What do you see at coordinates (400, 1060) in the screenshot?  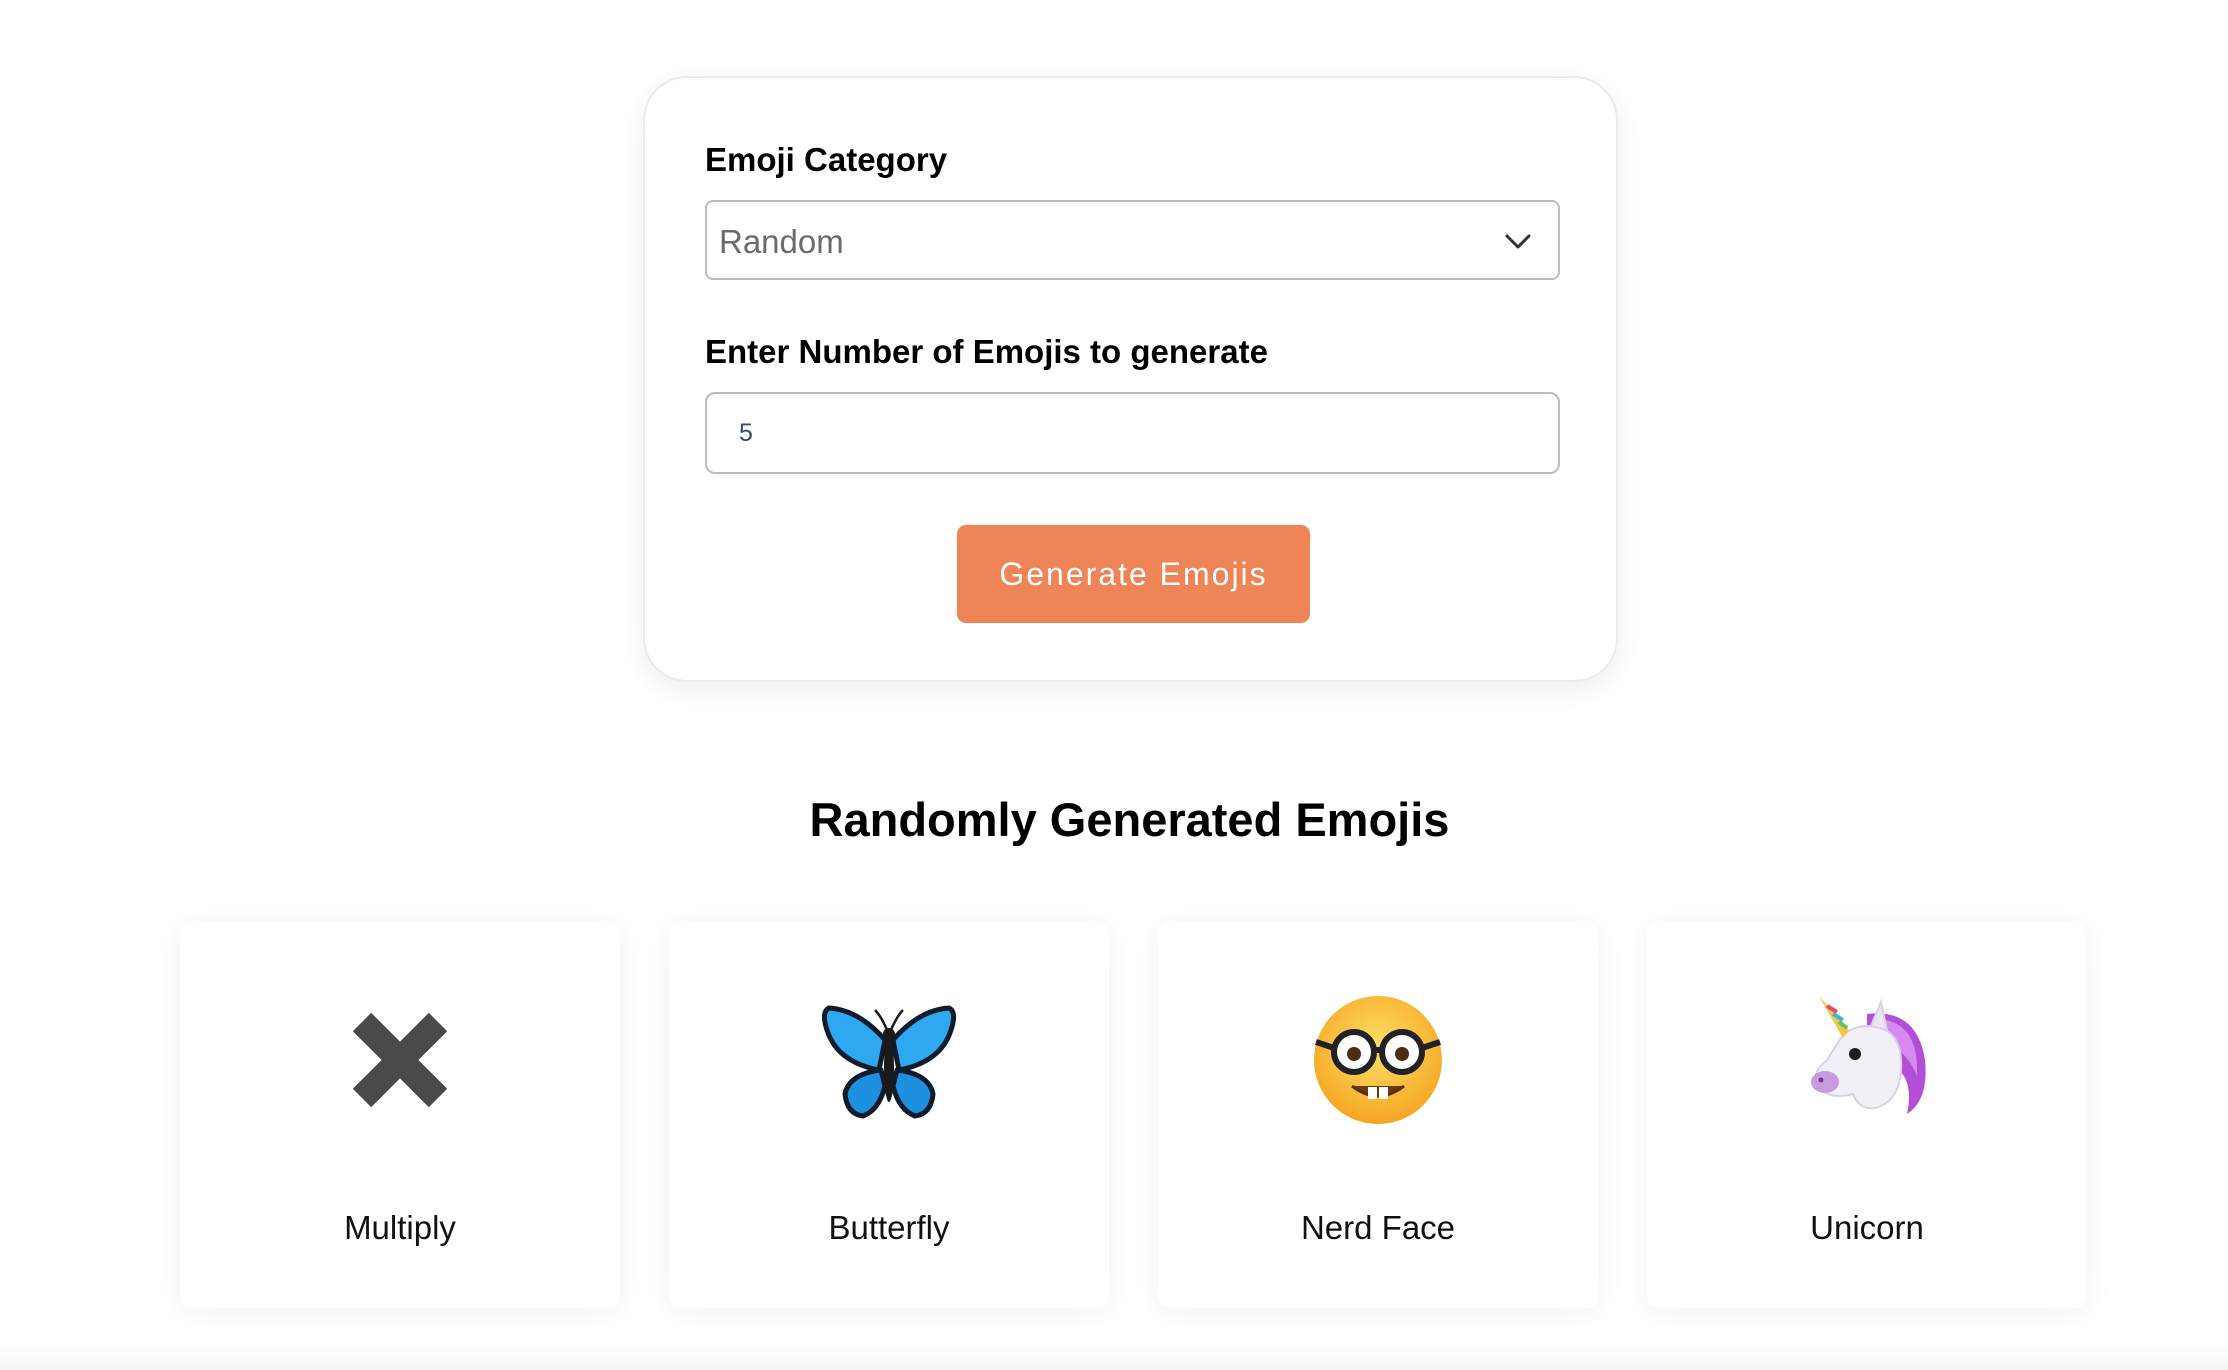 I see `multiply-x-icon` at bounding box center [400, 1060].